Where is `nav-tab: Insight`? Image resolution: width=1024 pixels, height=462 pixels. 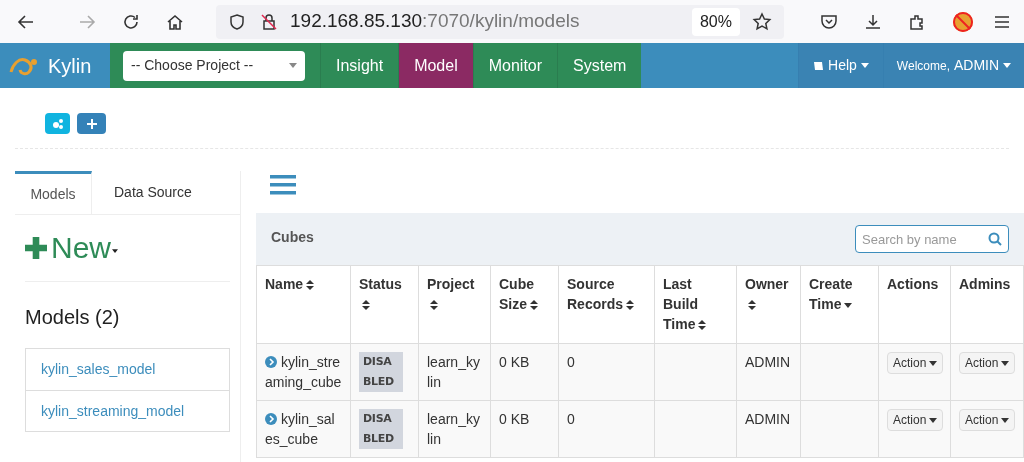
nav-tab: Insight is located at coordinates (359, 65).